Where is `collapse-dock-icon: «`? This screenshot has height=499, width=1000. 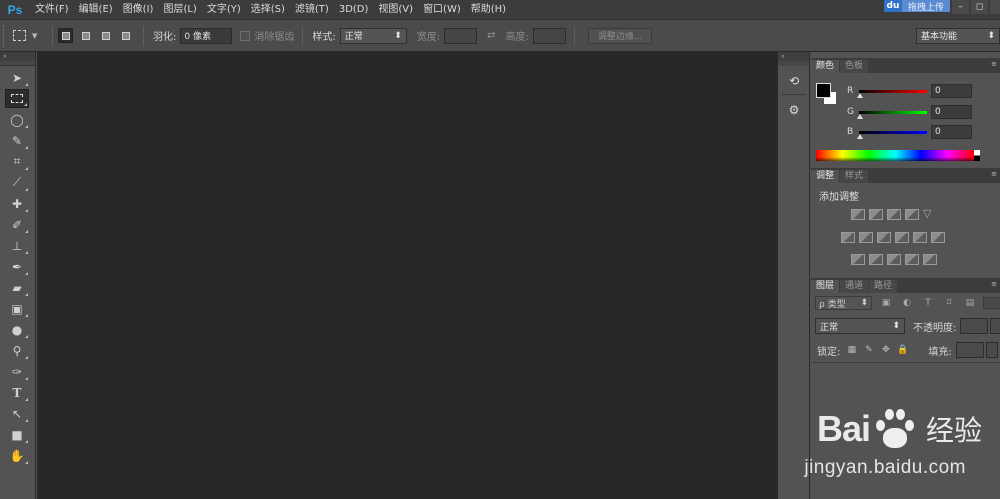
collapse-dock-icon: « is located at coordinates (793, 56).